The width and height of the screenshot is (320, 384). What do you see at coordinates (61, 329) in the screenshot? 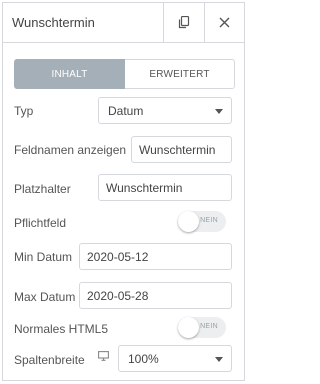
I see `normales-html5-label: Normales HTML5` at bounding box center [61, 329].